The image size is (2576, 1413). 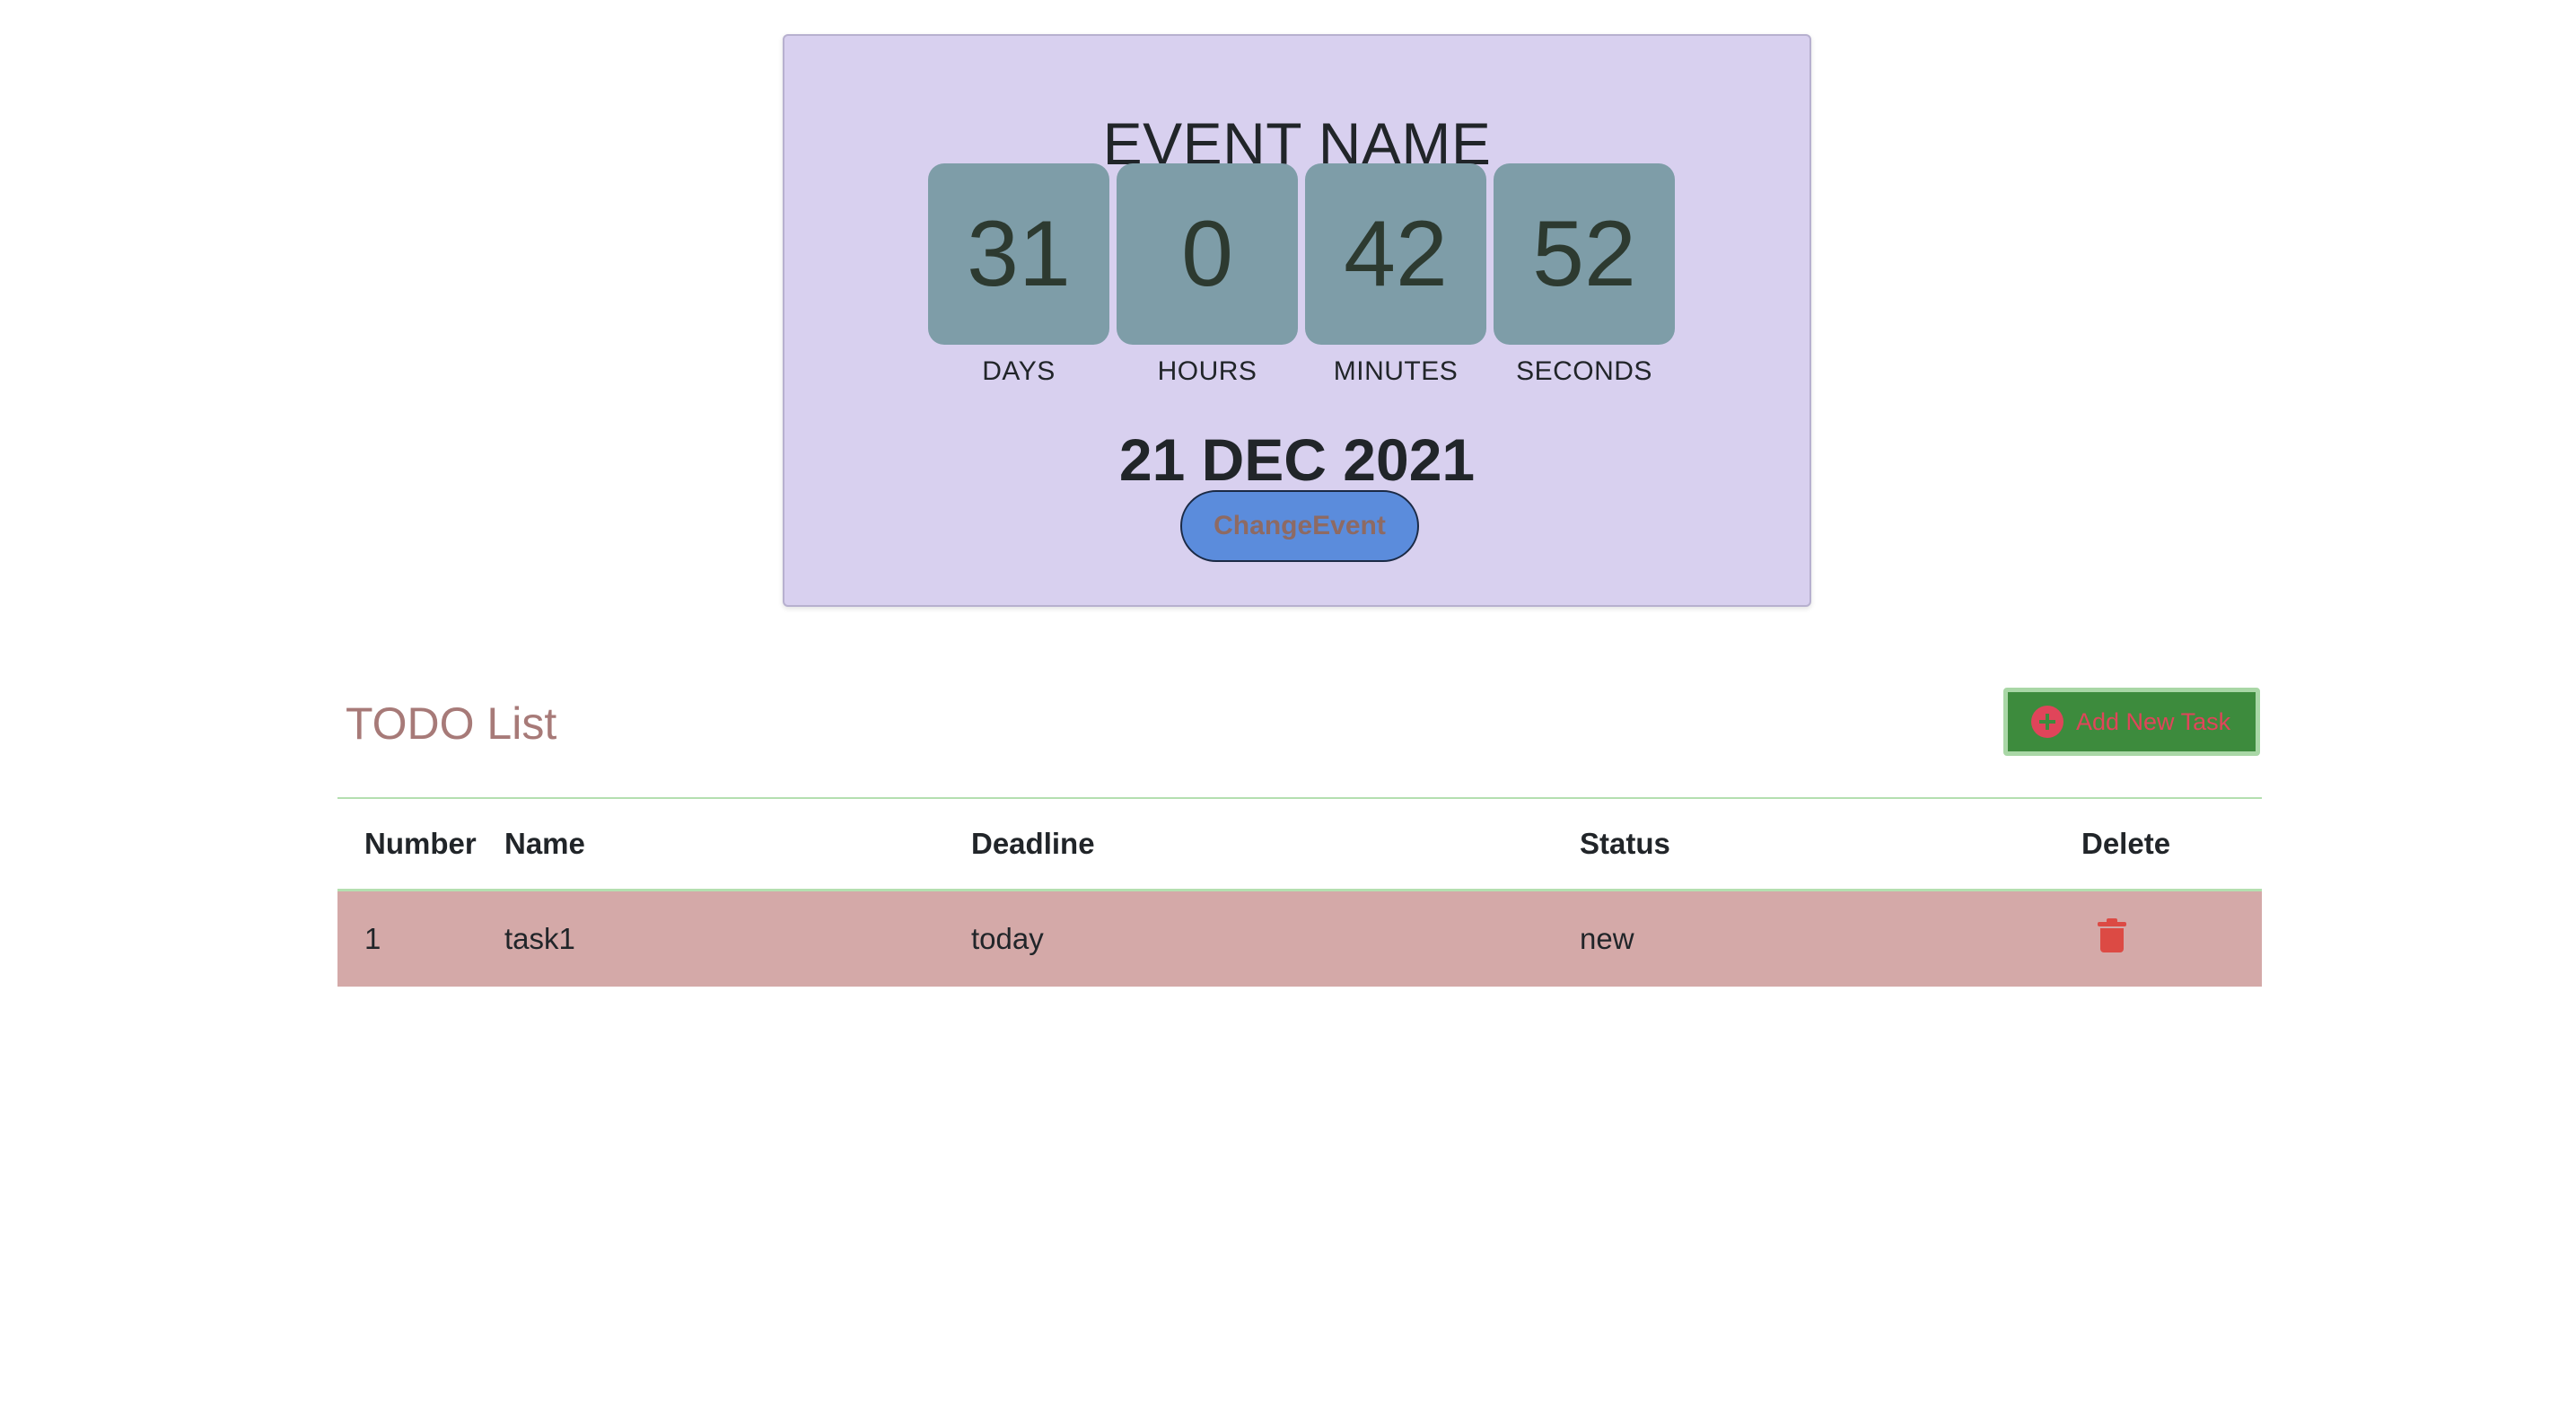 I want to click on countdown-hours: 0 HOURS, so click(x=1207, y=275).